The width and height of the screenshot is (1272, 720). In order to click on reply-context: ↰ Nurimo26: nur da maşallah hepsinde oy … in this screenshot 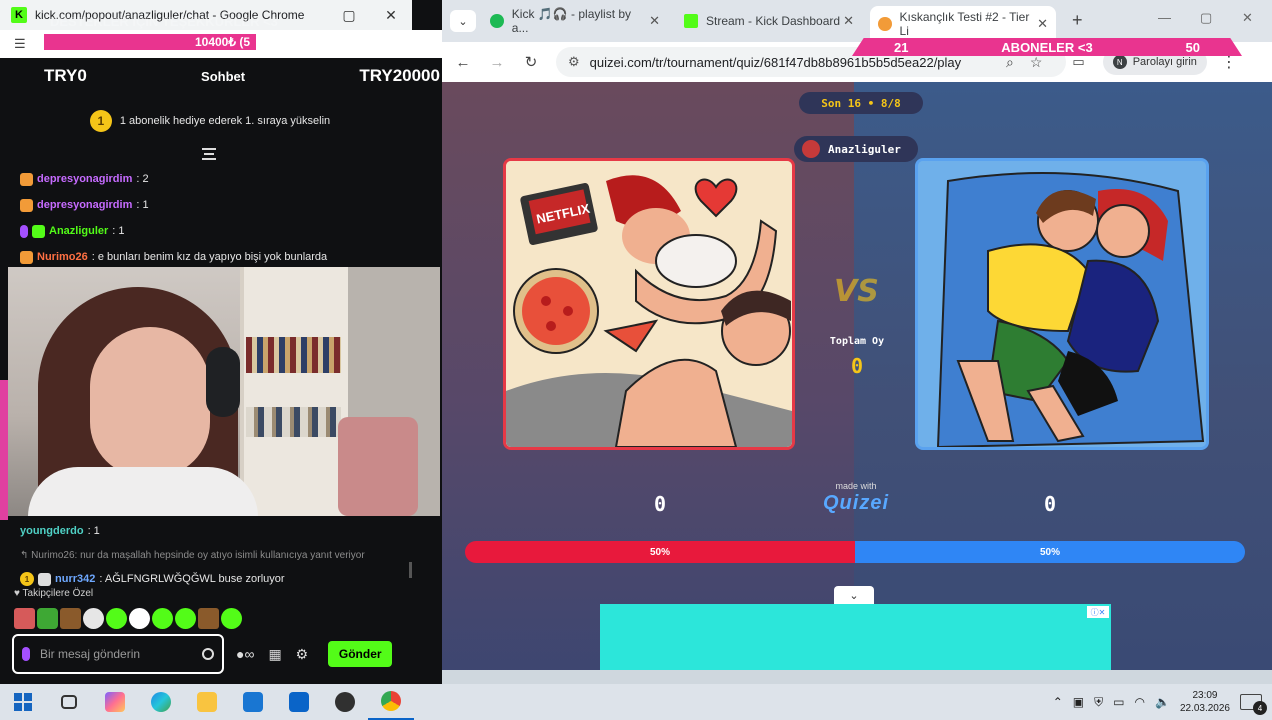, I will do `click(216, 555)`.